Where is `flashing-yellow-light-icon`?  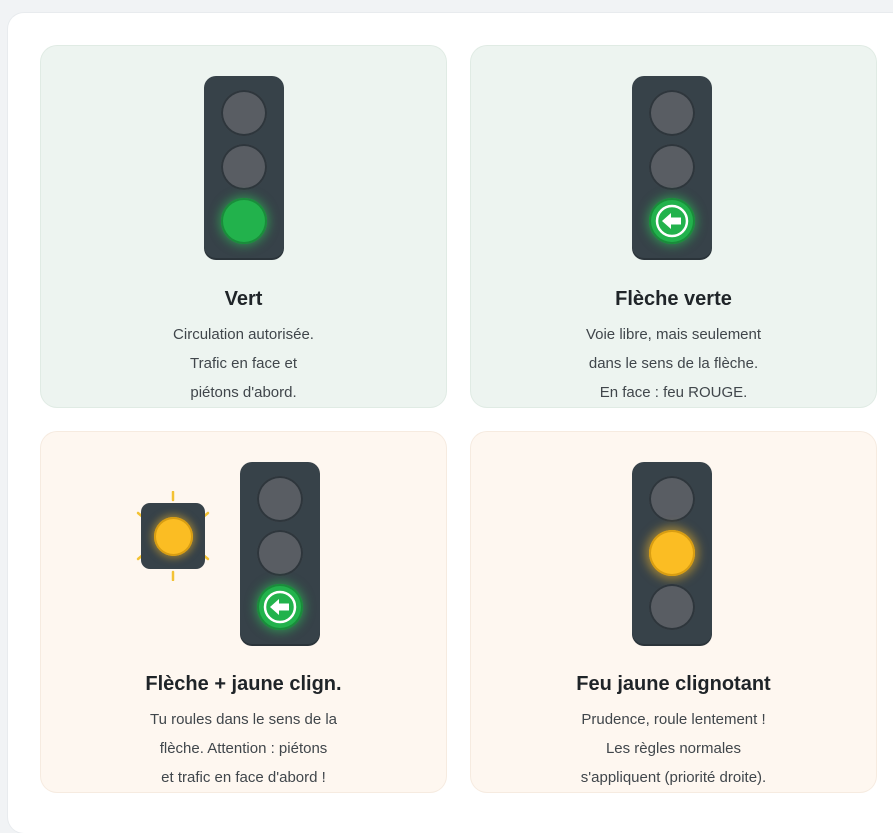
flashing-yellow-light-icon is located at coordinates (173, 536).